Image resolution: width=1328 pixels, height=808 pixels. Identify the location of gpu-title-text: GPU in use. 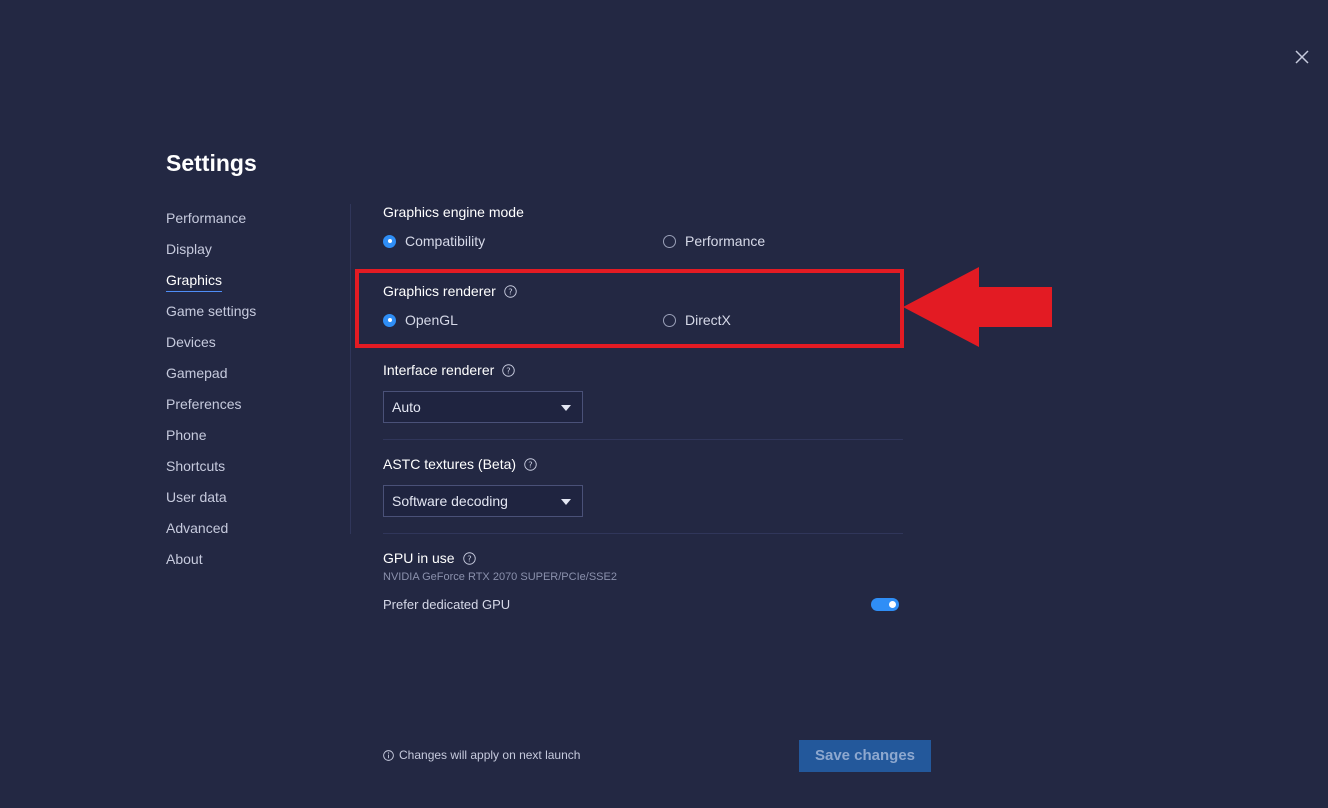
(419, 558).